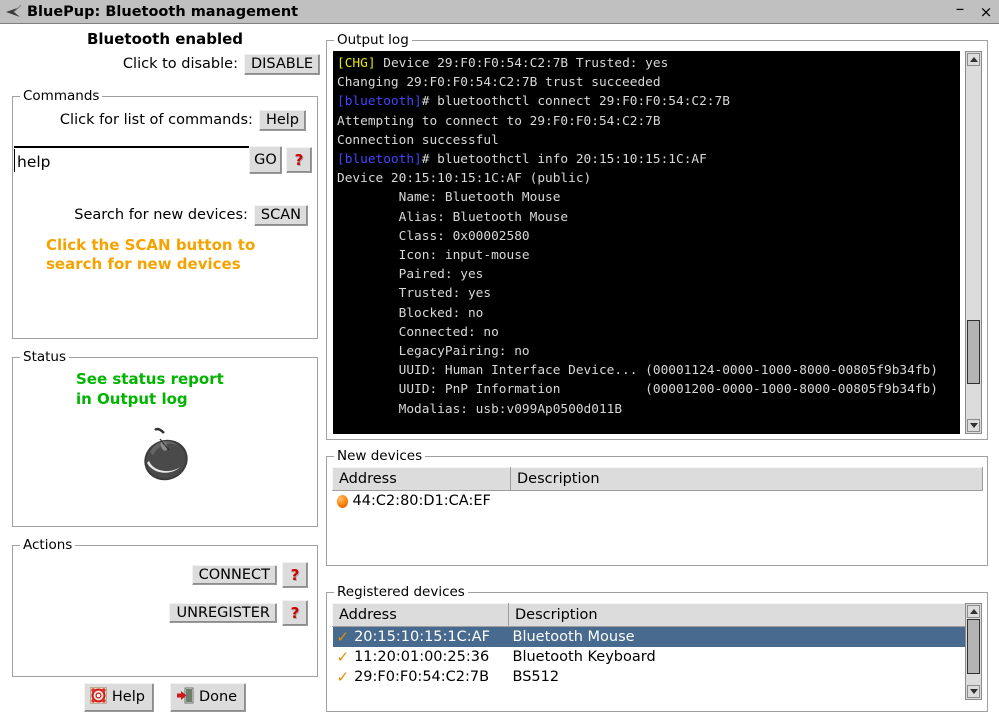  I want to click on status-message: See status report in Output log, so click(150, 389).